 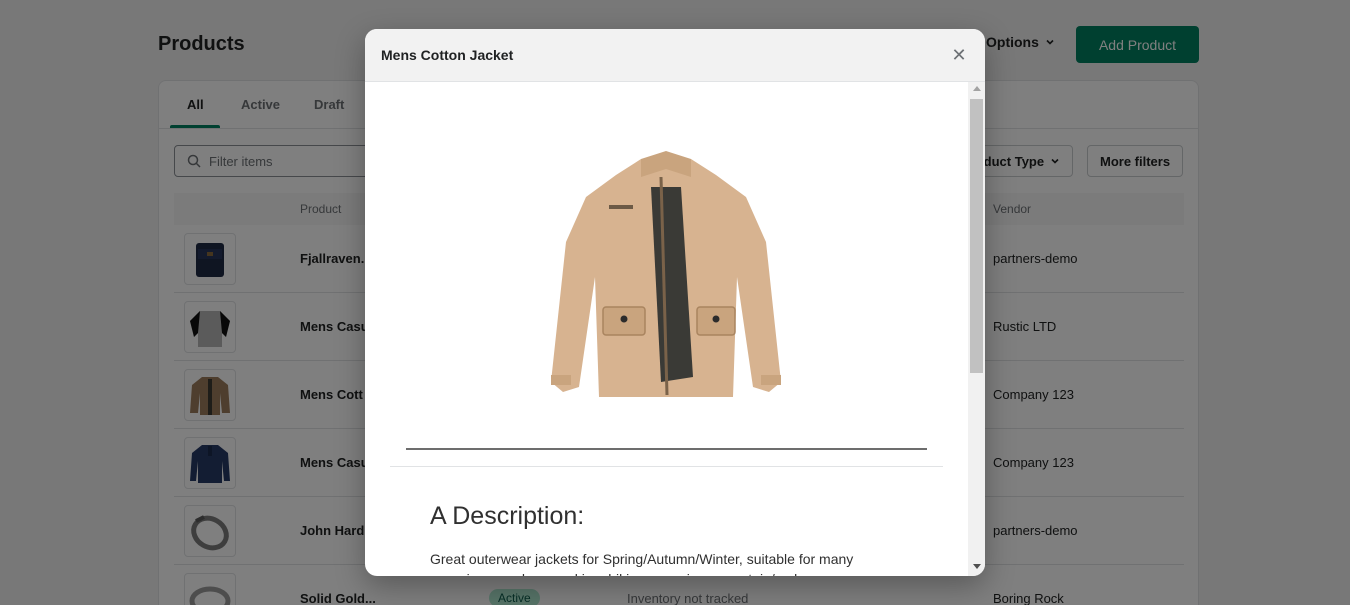 I want to click on product-image, so click(x=666, y=274).